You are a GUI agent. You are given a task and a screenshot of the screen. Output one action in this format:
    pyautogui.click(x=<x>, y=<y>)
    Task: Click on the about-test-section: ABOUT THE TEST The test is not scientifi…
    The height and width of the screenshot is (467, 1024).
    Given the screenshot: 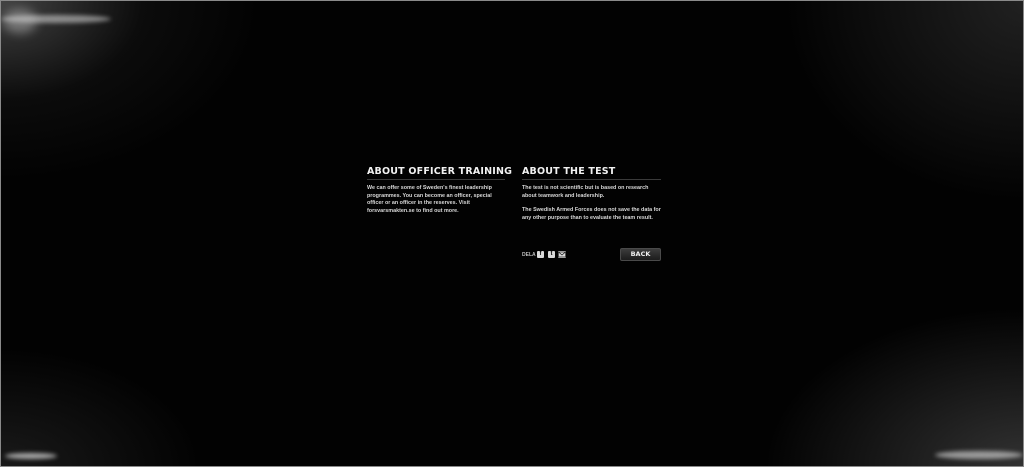 What is the action you would take?
    pyautogui.click(x=591, y=197)
    